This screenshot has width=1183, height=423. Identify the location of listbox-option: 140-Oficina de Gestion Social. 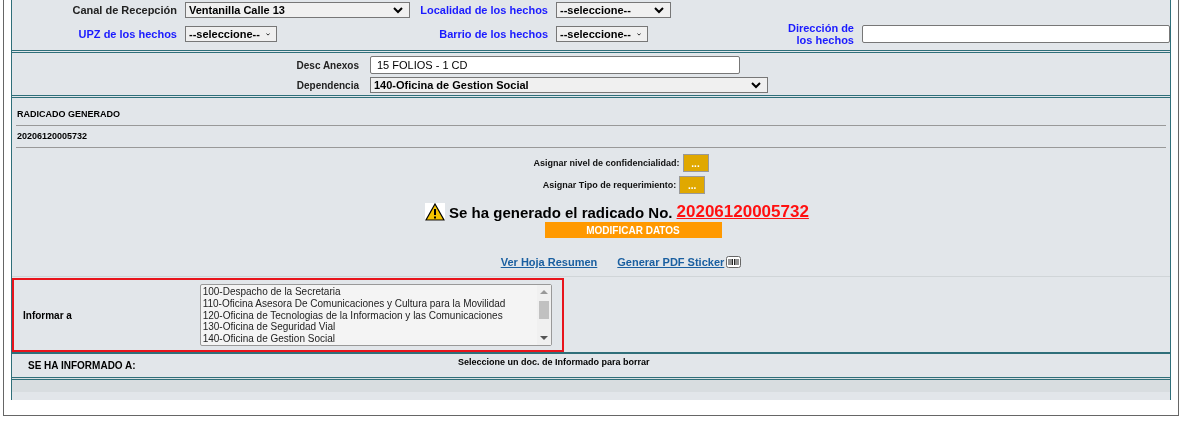
(368, 339).